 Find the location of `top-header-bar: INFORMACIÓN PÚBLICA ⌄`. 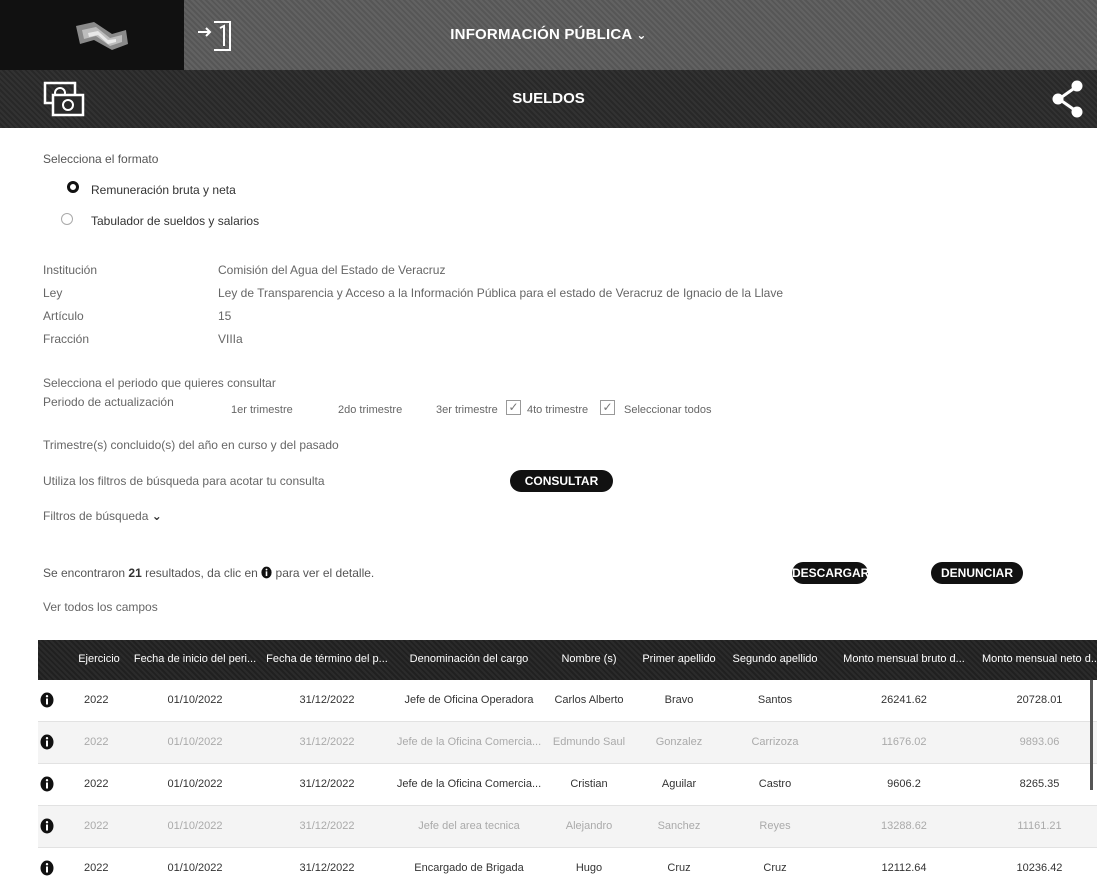

top-header-bar: INFORMACIÓN PÚBLICA ⌄ is located at coordinates (548, 35).